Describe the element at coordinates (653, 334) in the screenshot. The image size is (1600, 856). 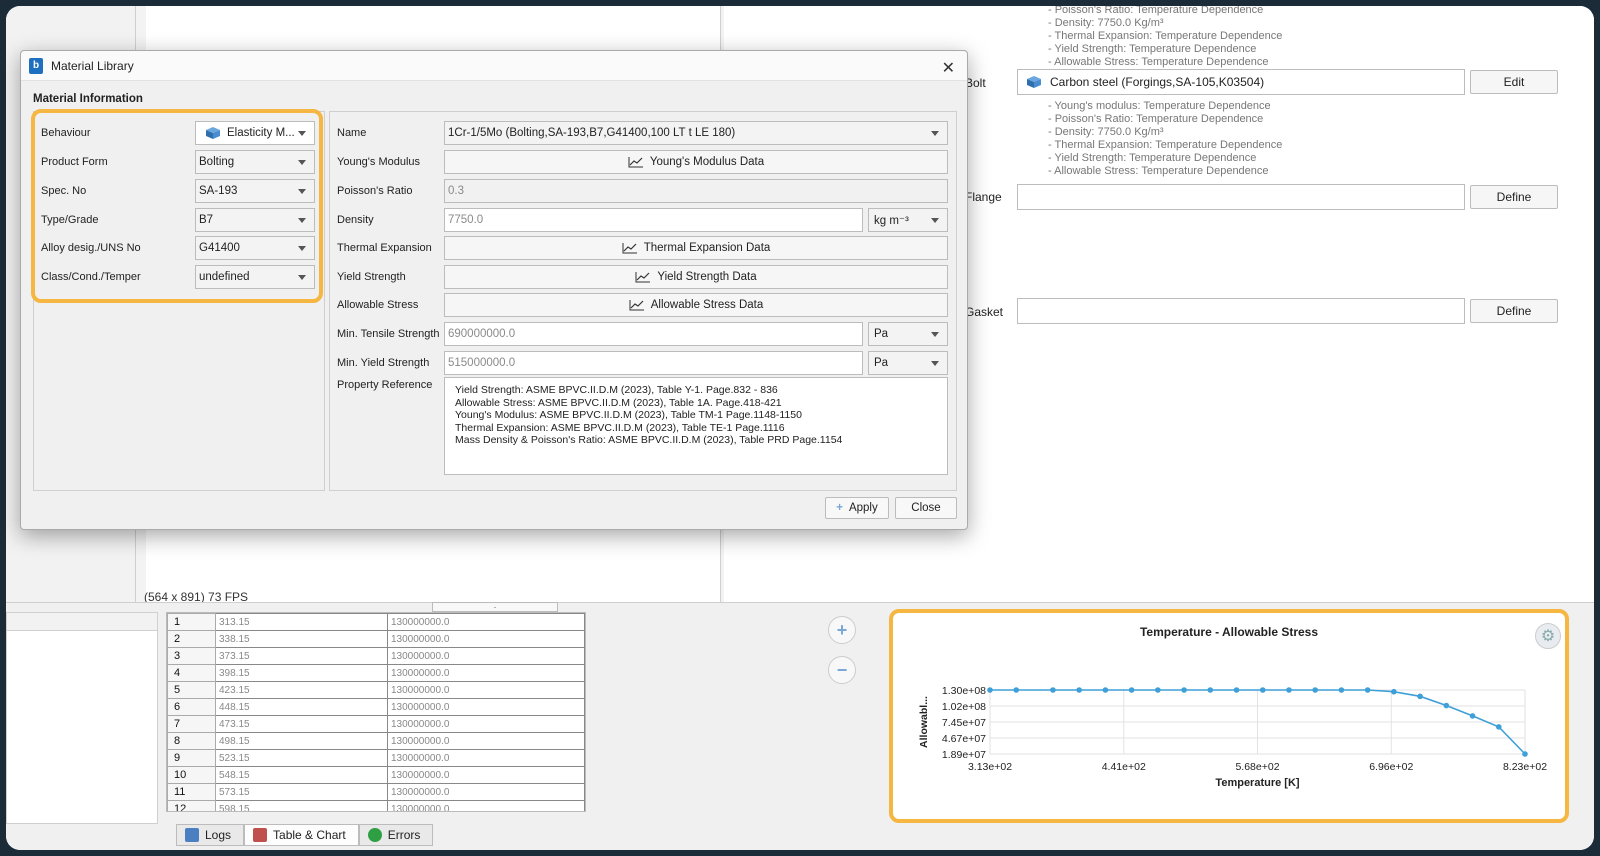
I see `min-tensile-strength-field: 690000000.0` at that location.